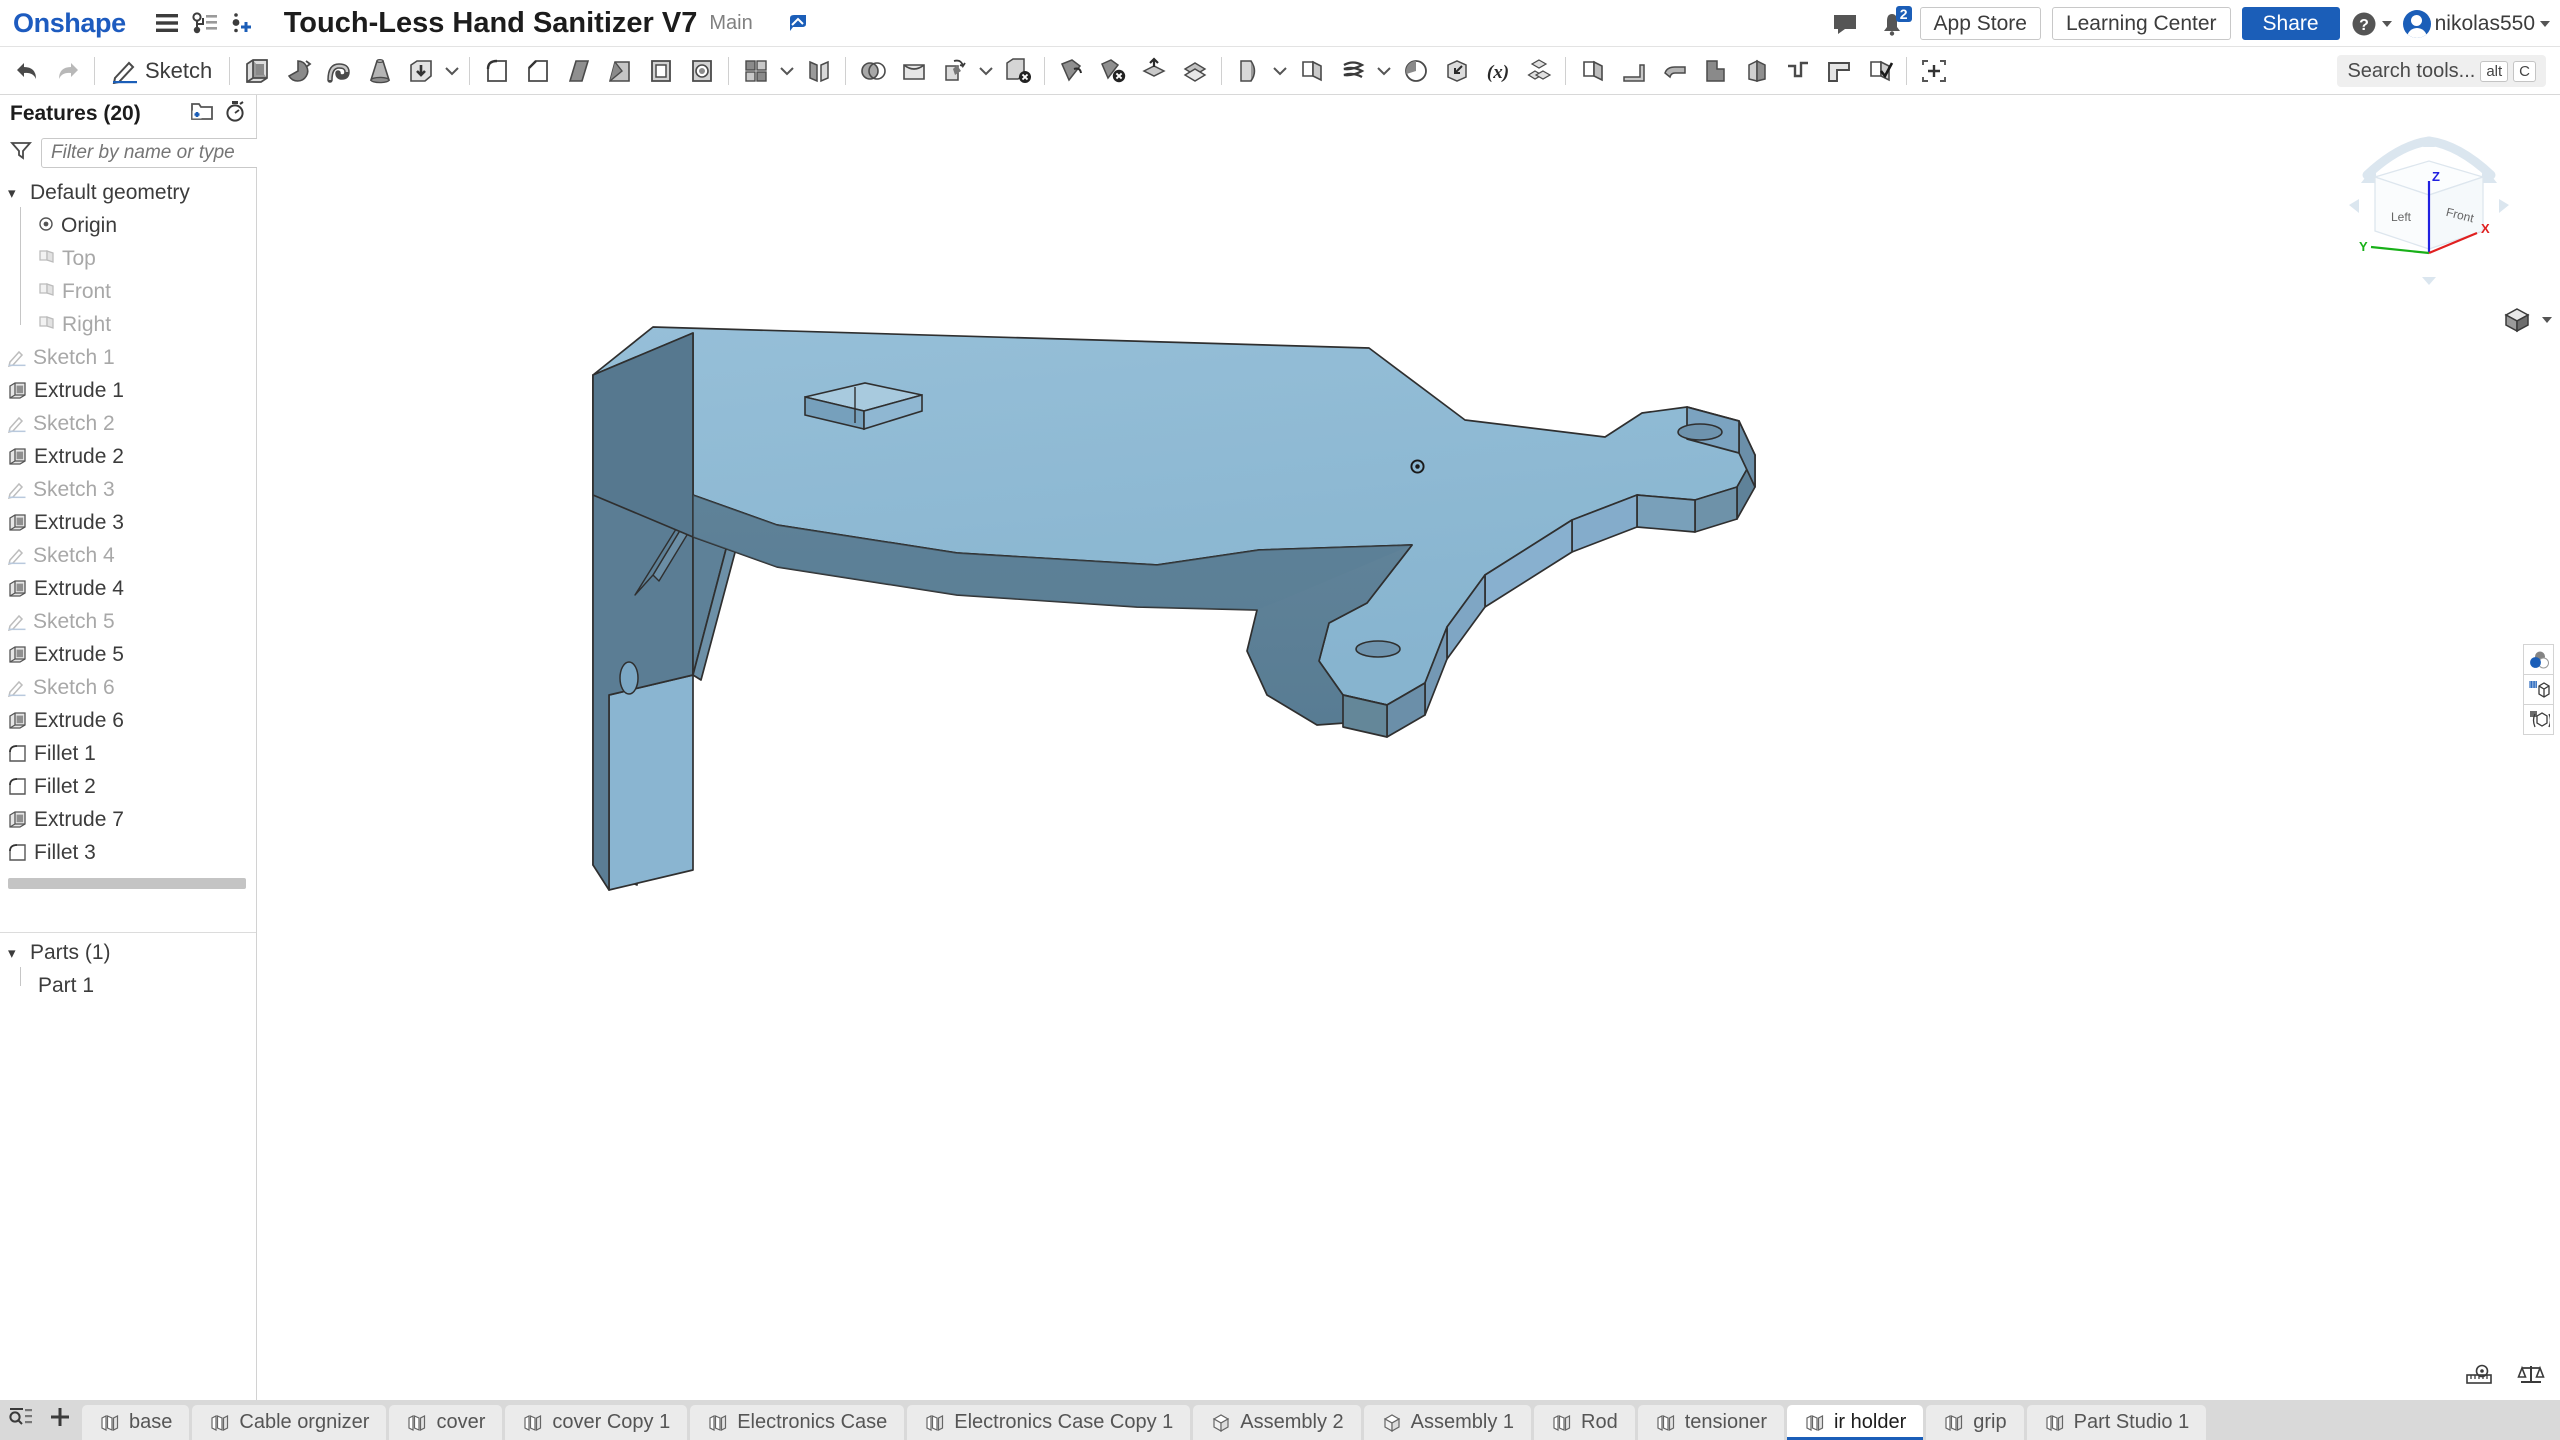 Image resolution: width=2560 pixels, height=1440 pixels. I want to click on tree-item-fillet-3: Fillet 3, so click(128, 852).